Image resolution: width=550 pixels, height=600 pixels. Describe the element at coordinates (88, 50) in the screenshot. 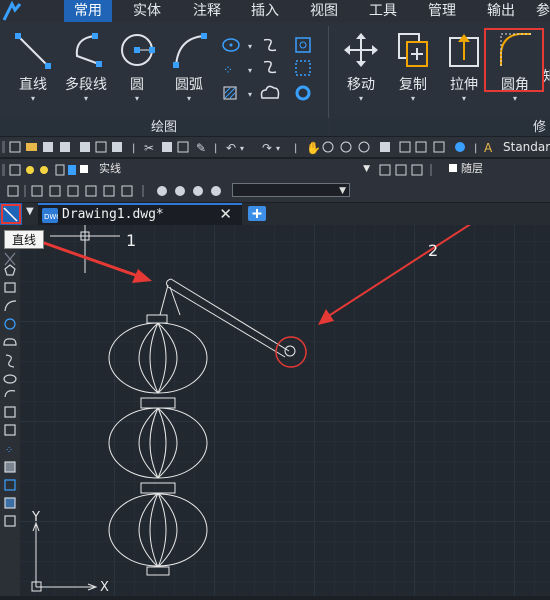

I see `polyline-icon` at that location.